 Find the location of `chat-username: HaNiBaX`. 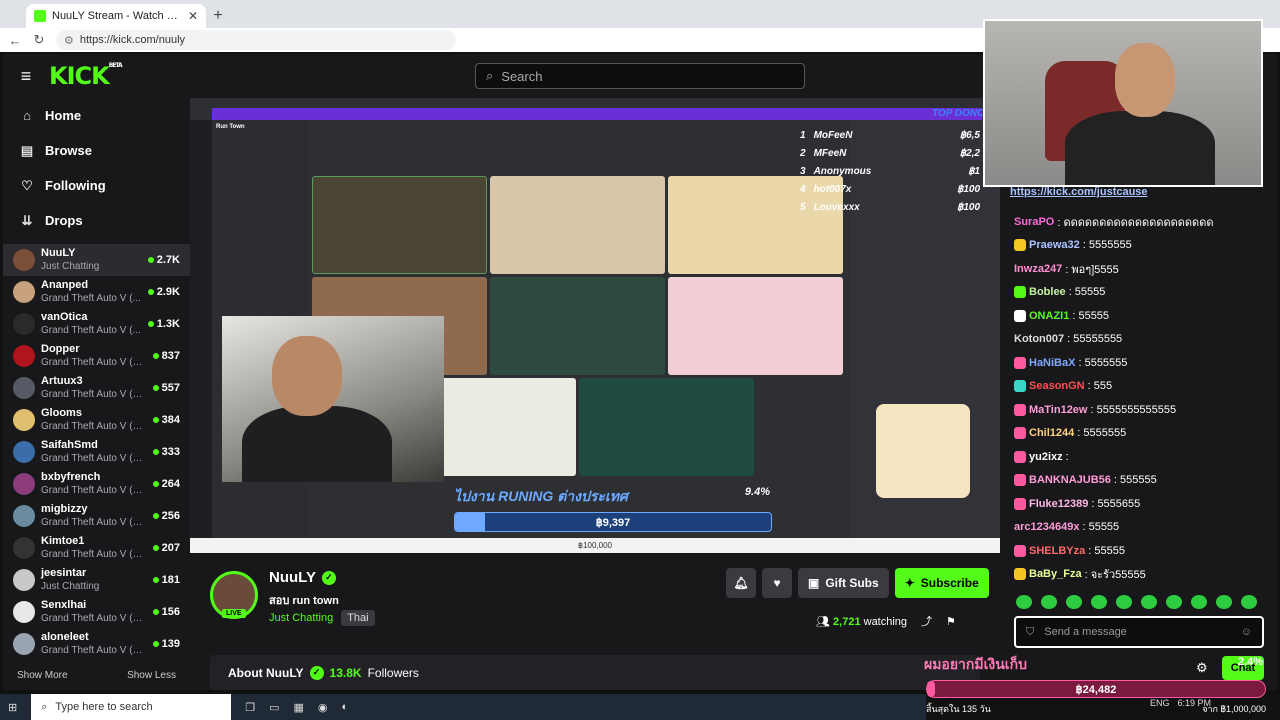

chat-username: HaNiBaX is located at coordinates (1052, 363).